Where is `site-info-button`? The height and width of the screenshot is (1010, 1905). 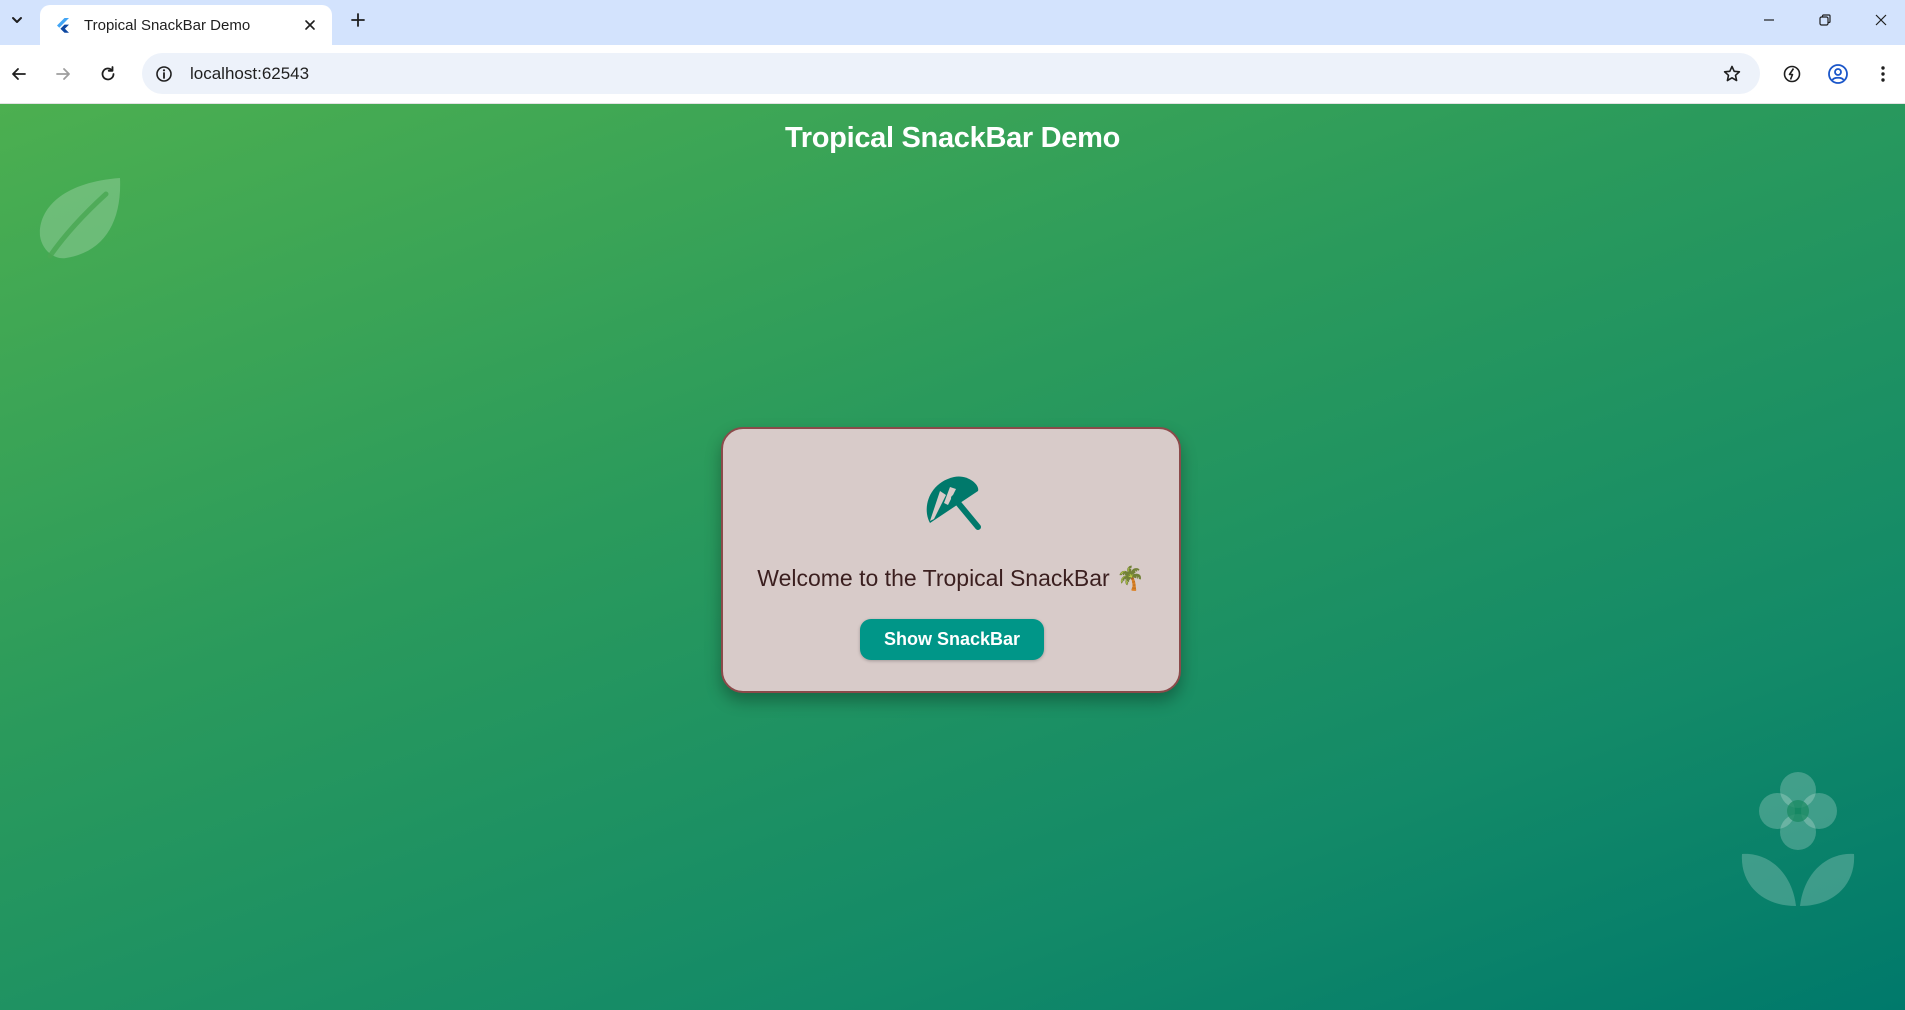 site-info-button is located at coordinates (164, 74).